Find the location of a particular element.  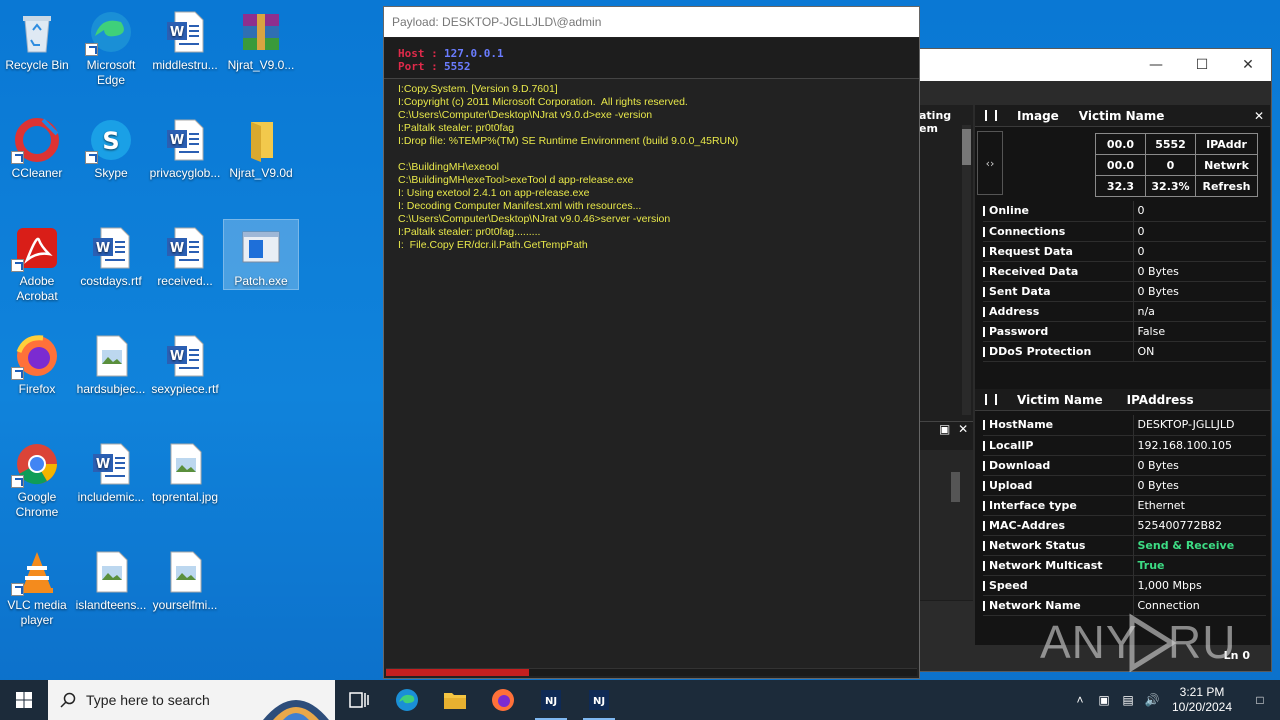

svg-text: ANY is located at coordinates (1089, 642).